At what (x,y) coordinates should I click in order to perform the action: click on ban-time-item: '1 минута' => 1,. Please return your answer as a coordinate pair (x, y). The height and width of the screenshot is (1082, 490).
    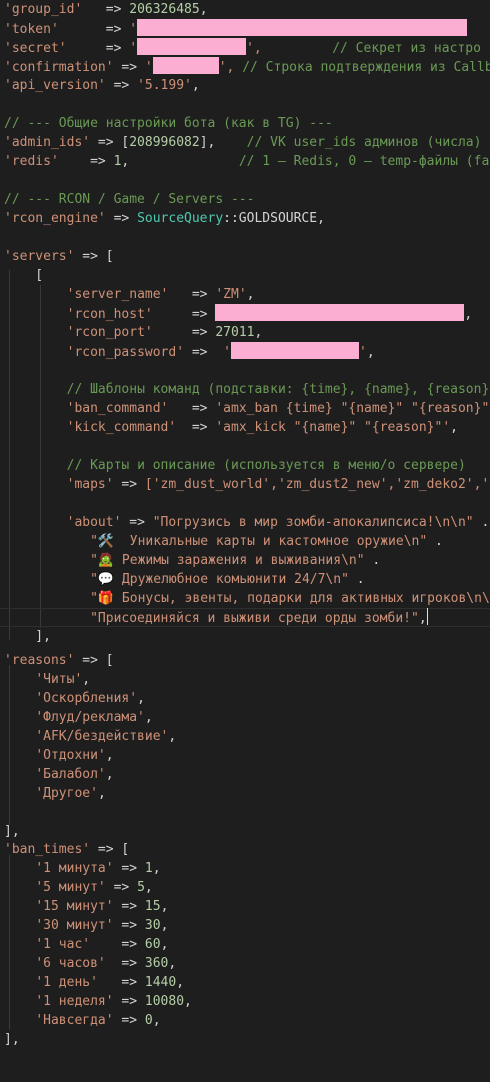
    Looking at the image, I should click on (82, 868).